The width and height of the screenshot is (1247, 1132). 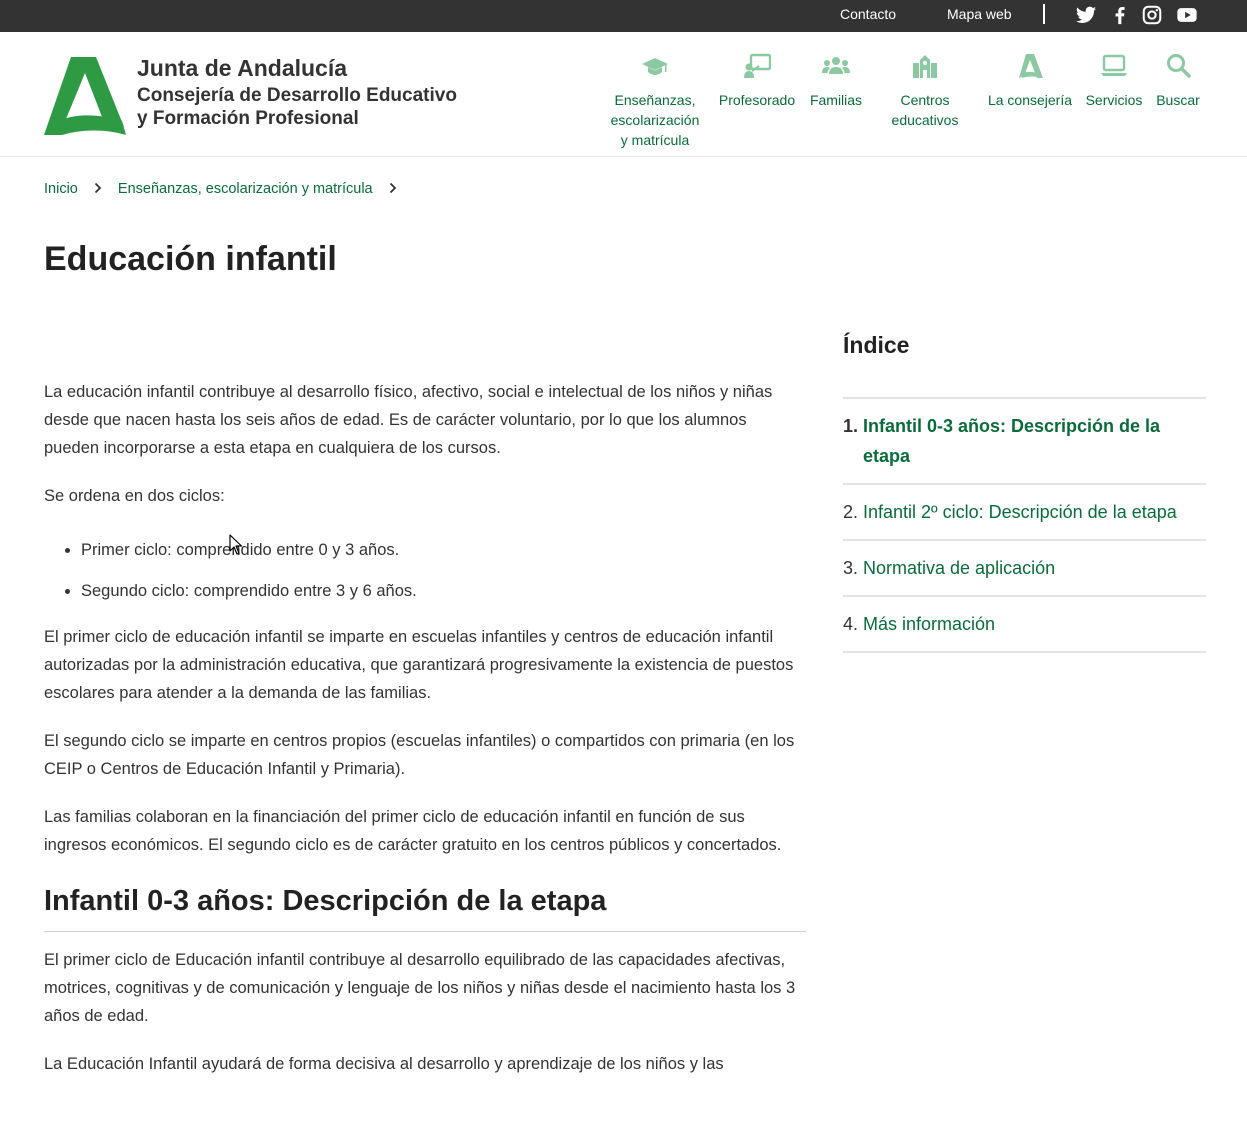 What do you see at coordinates (190, 259) in the screenshot?
I see `page-title: Educación infantil` at bounding box center [190, 259].